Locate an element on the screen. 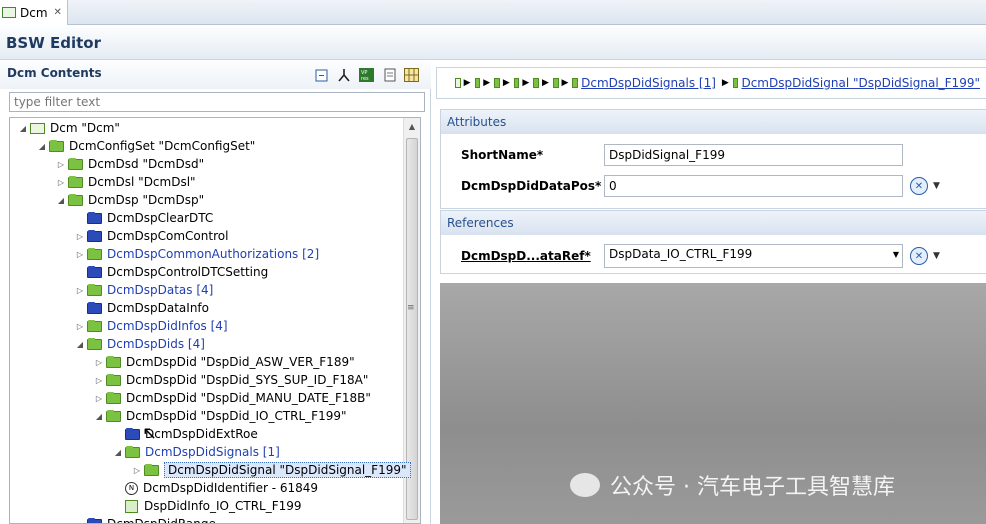  fork-icon is located at coordinates (343, 75).